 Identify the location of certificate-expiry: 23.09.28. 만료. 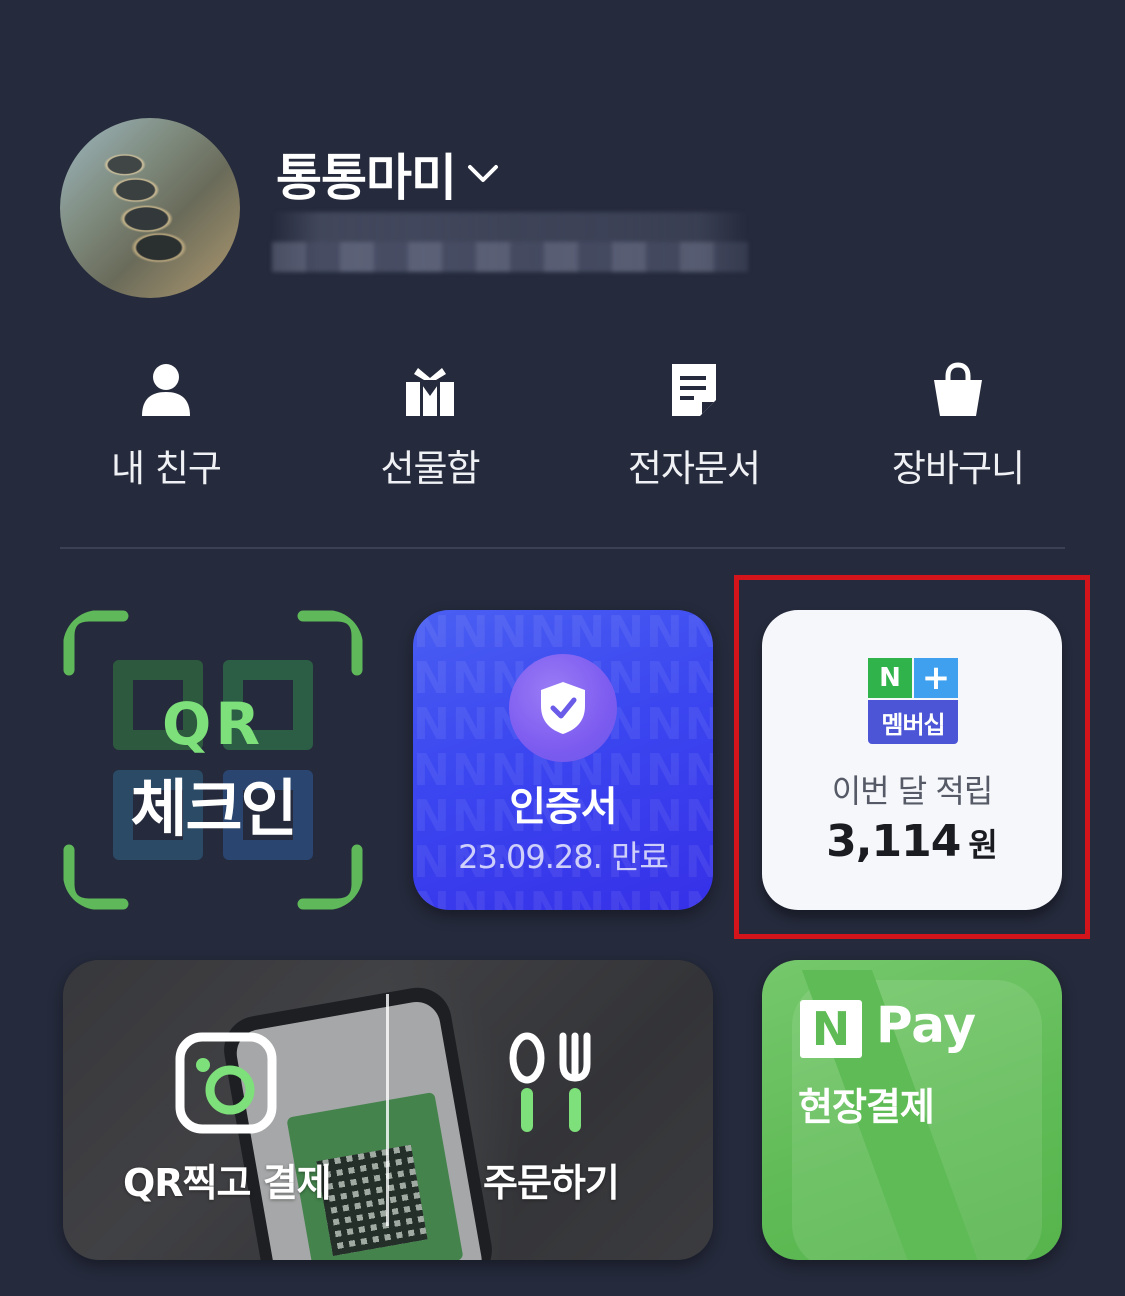
(563, 857).